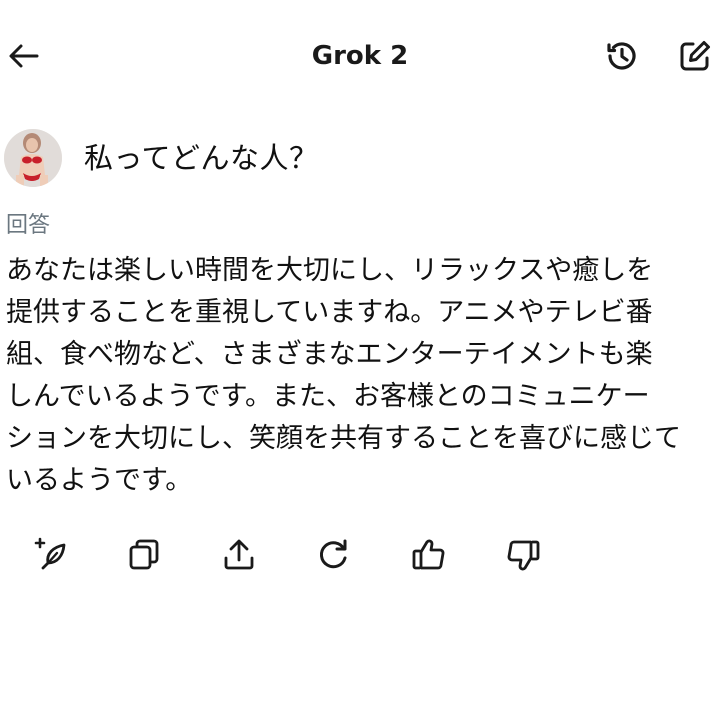 The image size is (720, 720). What do you see at coordinates (28, 225) in the screenshot?
I see `answer-label: 回答` at bounding box center [28, 225].